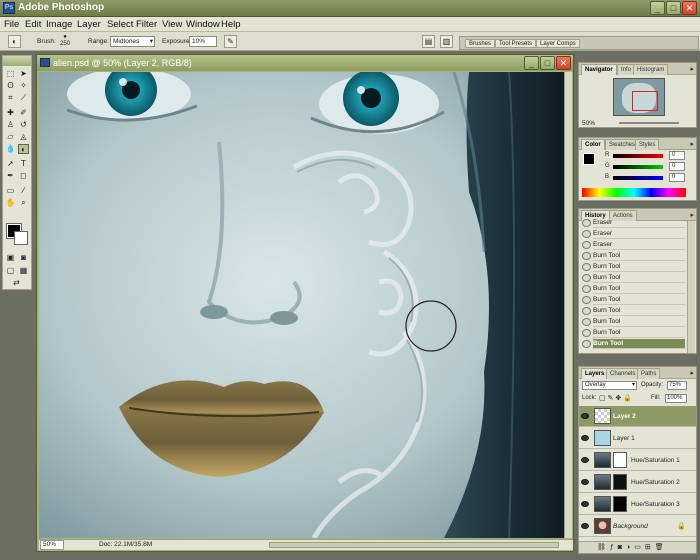 The image size is (700, 560). I want to click on lock-icons: ▢ ✎ ✥ 🔒, so click(615, 398).